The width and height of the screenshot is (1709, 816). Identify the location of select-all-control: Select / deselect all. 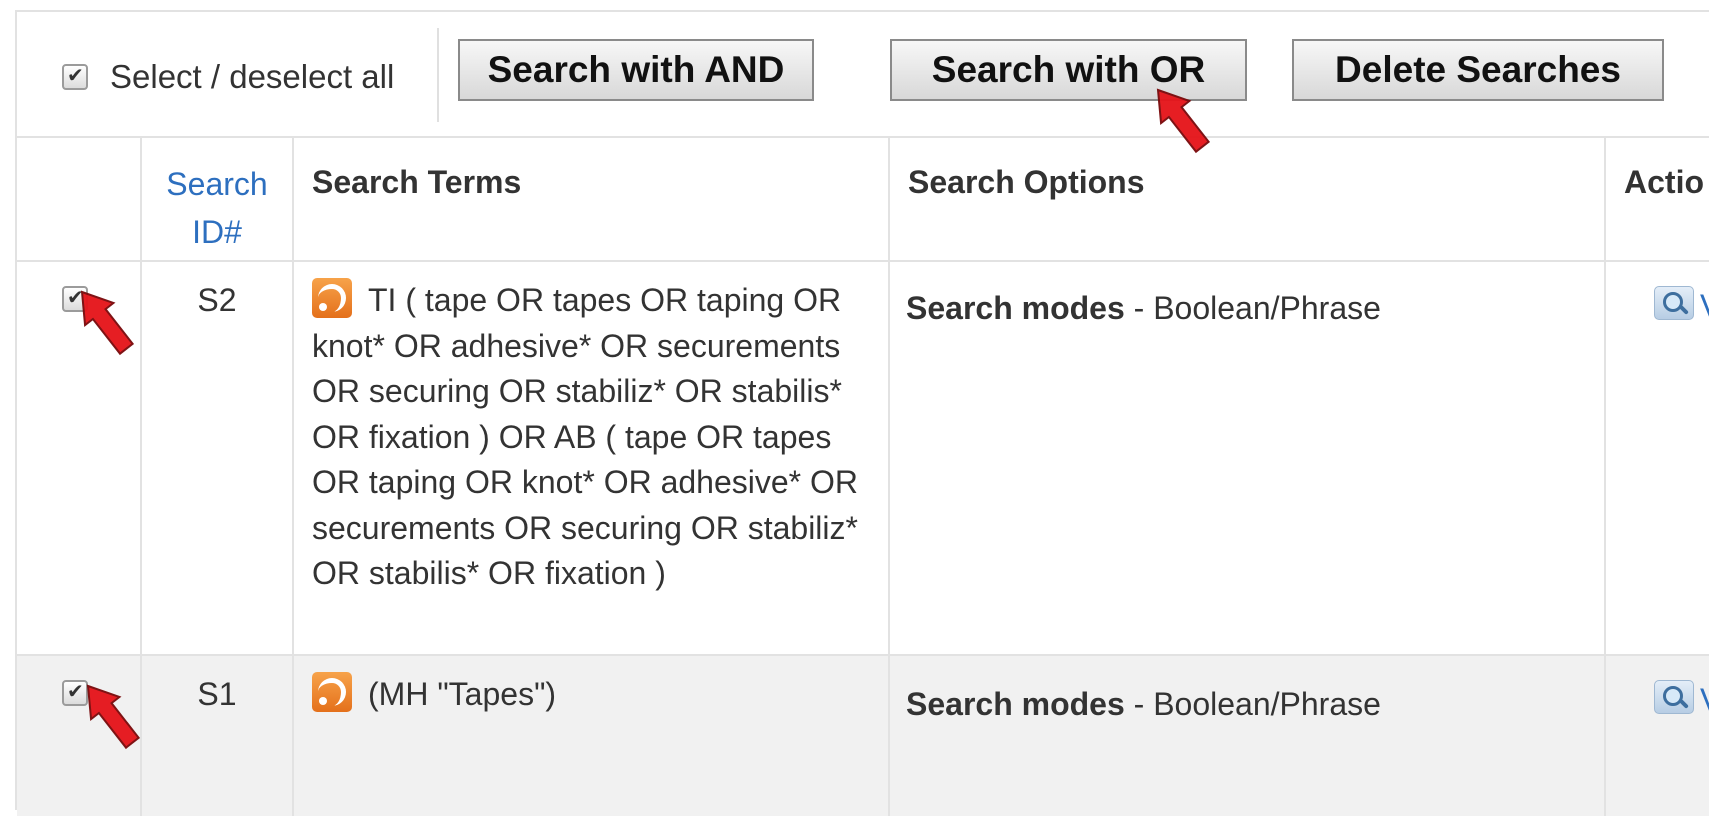
(228, 77).